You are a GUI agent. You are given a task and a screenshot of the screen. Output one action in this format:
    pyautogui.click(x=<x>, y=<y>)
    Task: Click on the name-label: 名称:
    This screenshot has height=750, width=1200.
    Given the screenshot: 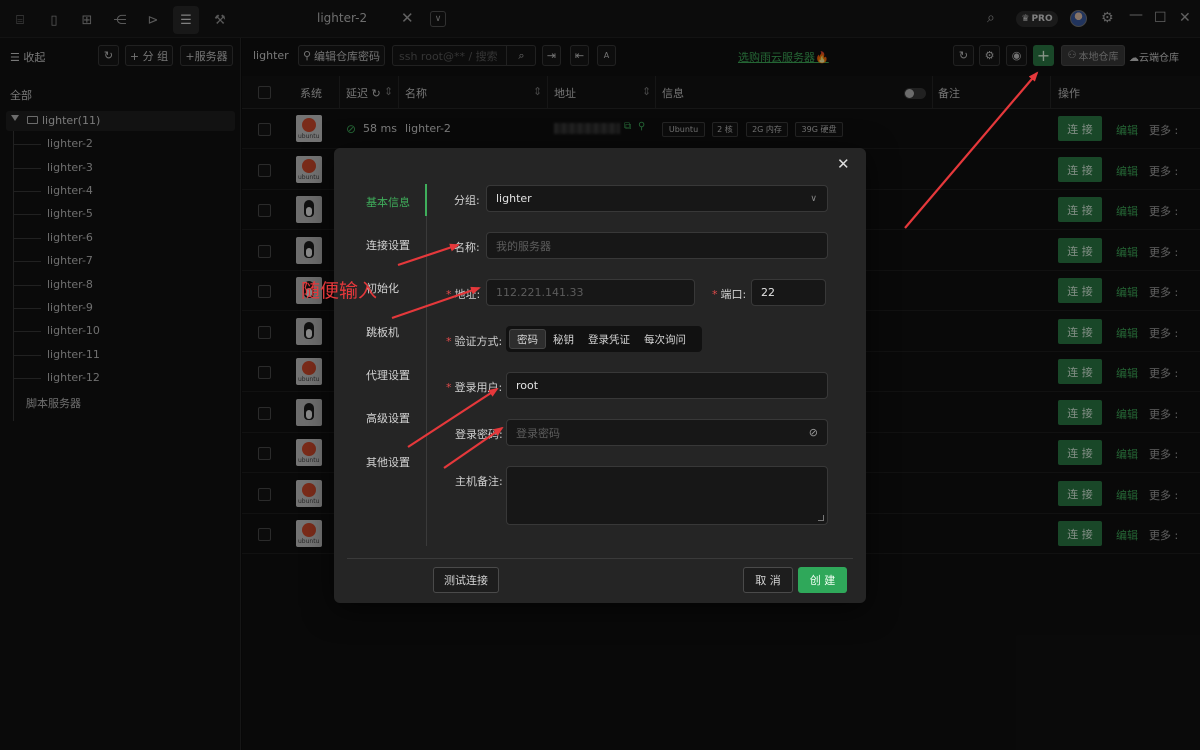 What is the action you would take?
    pyautogui.click(x=467, y=247)
    